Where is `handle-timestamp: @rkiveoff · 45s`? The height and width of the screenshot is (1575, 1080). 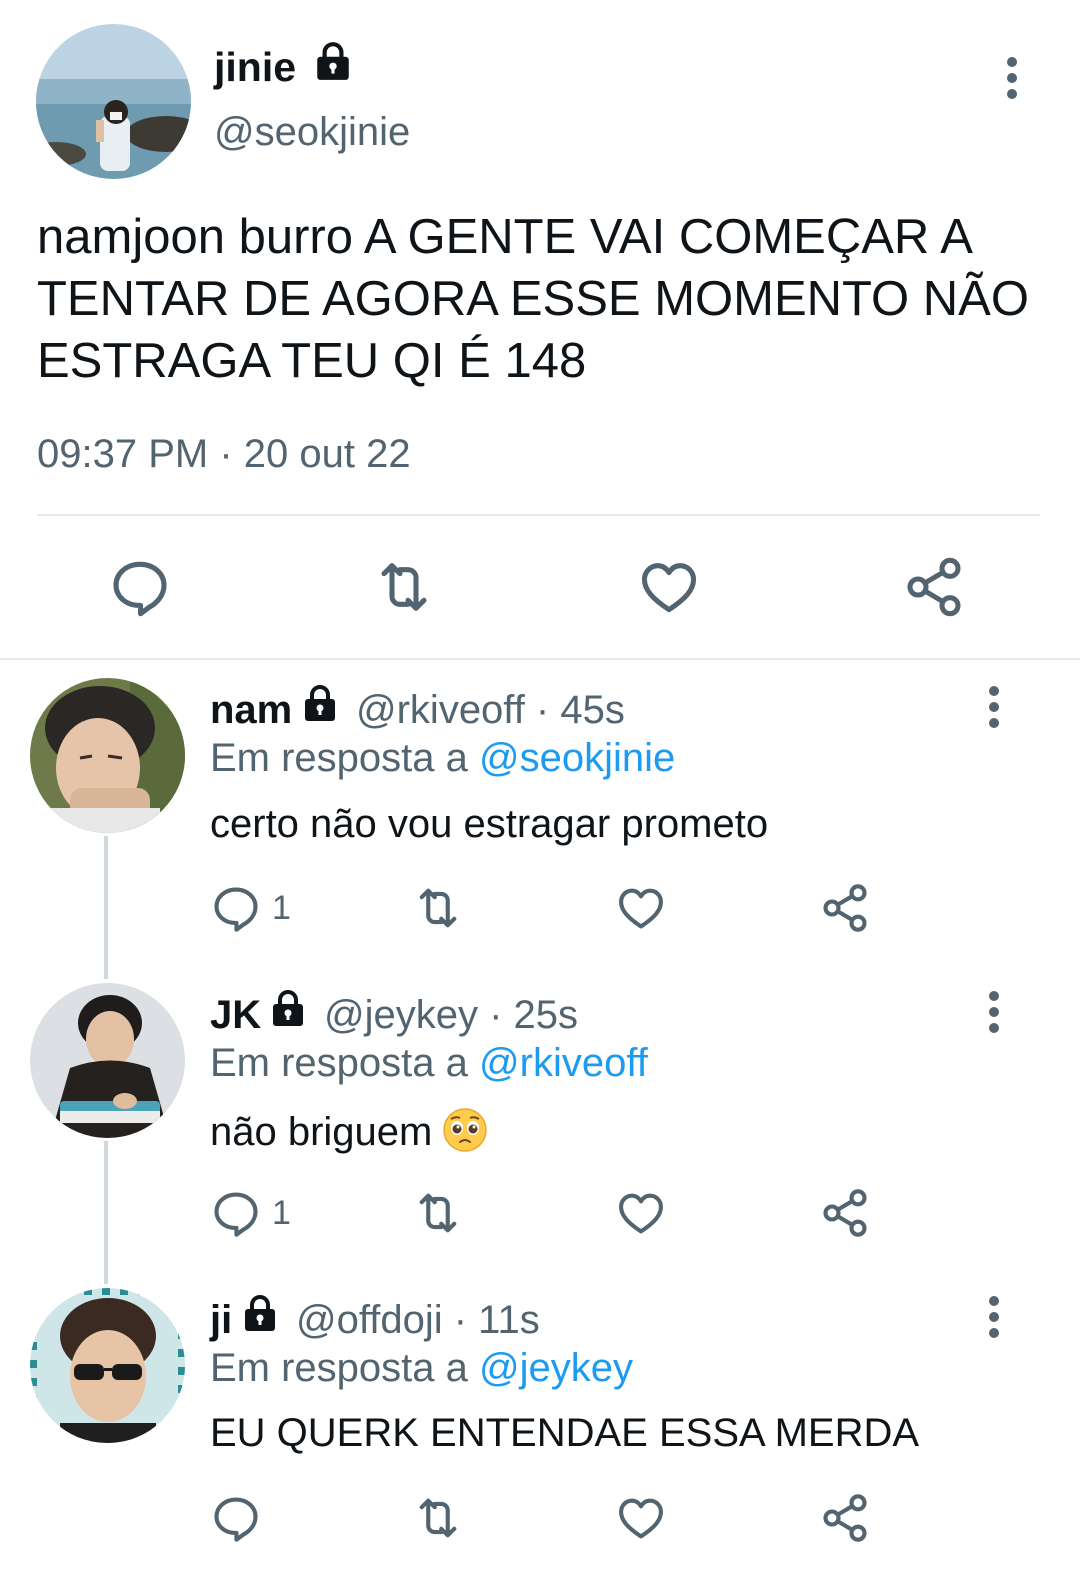 handle-timestamp: @rkiveoff · 45s is located at coordinates (490, 710).